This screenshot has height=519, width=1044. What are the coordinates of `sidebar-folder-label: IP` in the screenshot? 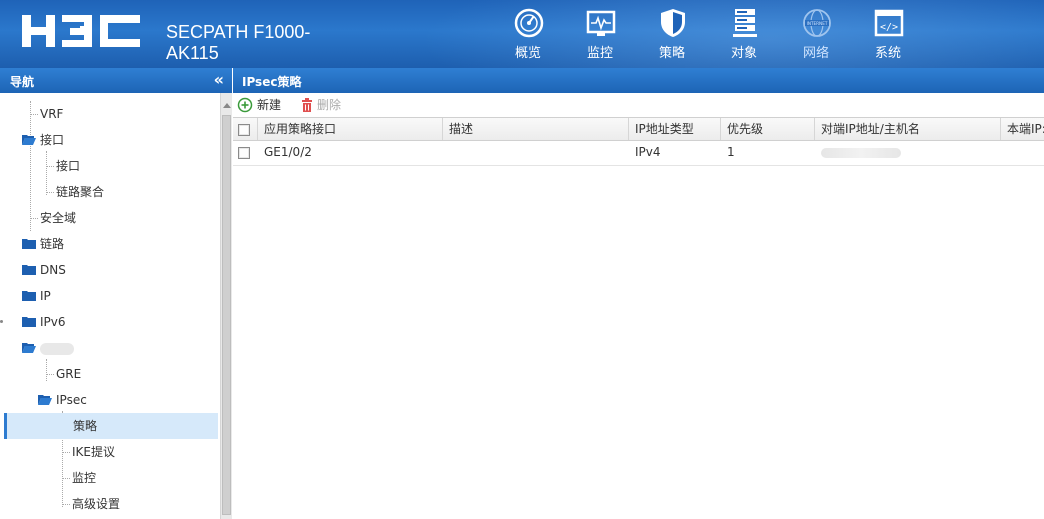 It's located at (45, 296).